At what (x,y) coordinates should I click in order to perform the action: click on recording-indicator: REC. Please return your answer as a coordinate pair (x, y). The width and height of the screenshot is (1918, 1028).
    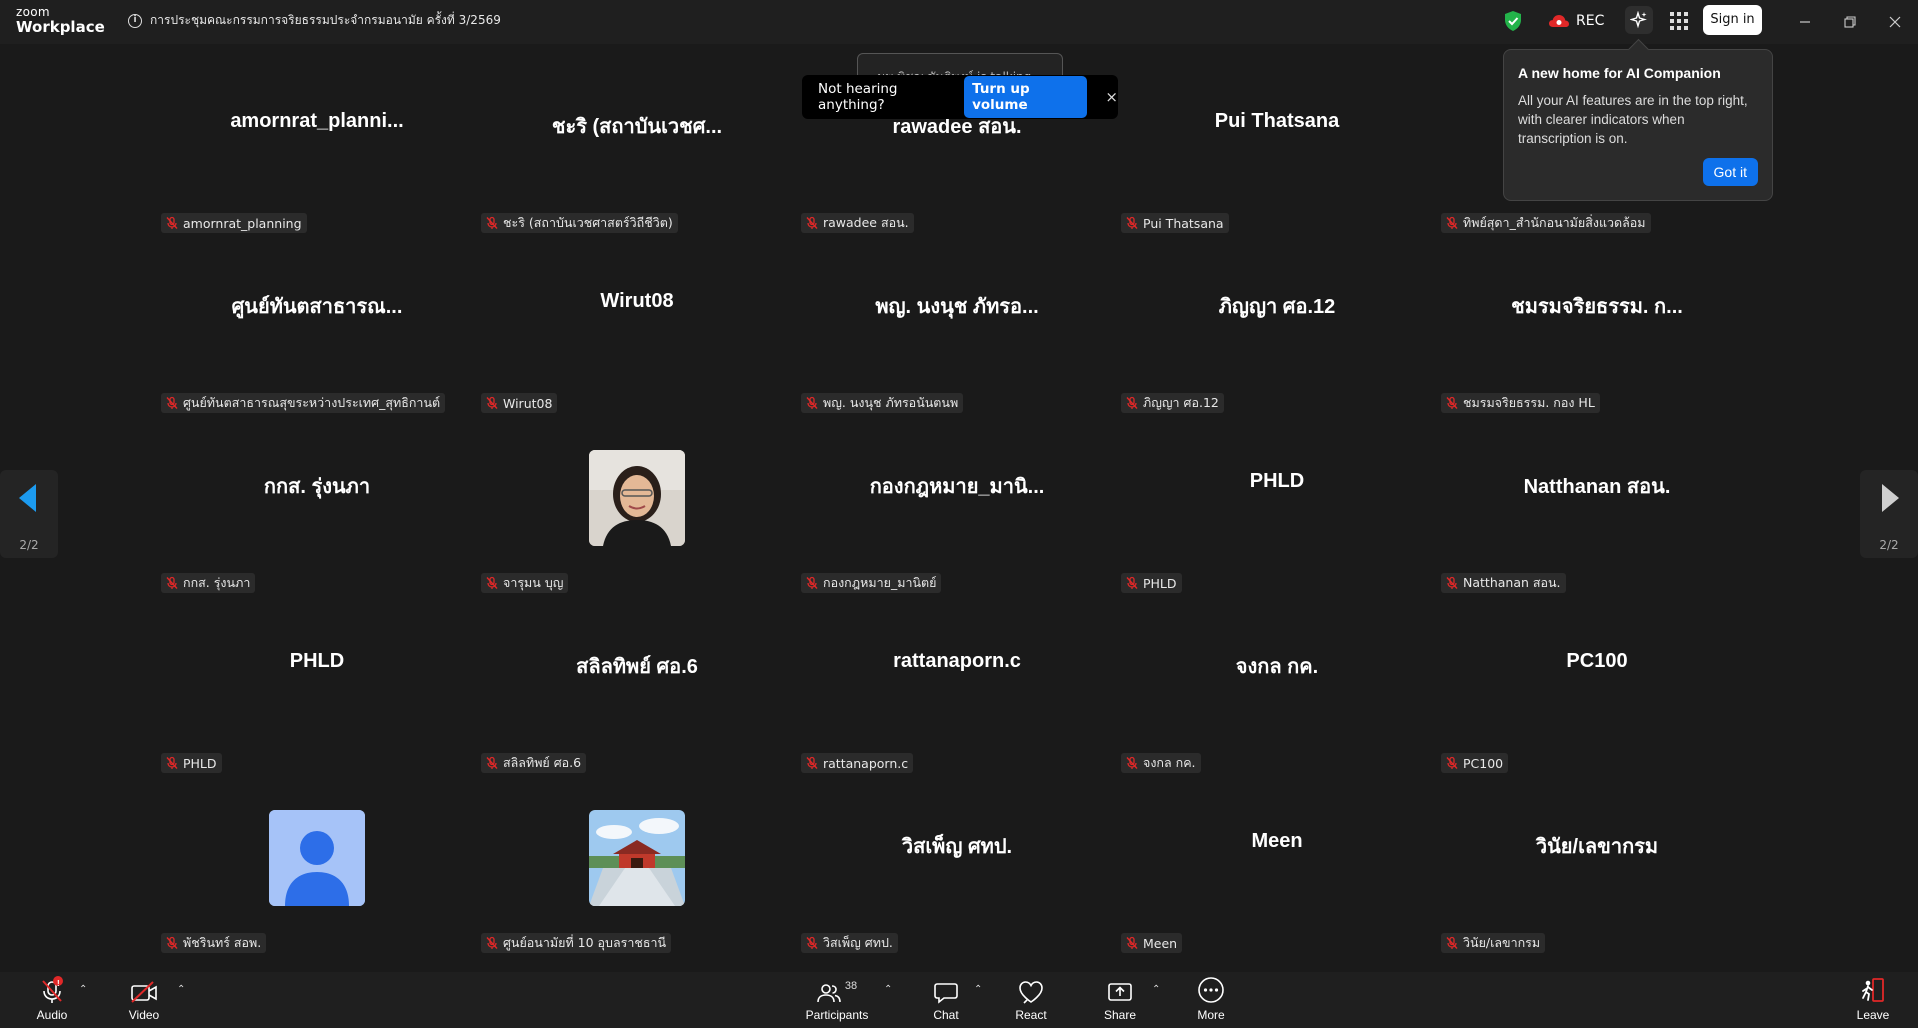
    Looking at the image, I should click on (1576, 21).